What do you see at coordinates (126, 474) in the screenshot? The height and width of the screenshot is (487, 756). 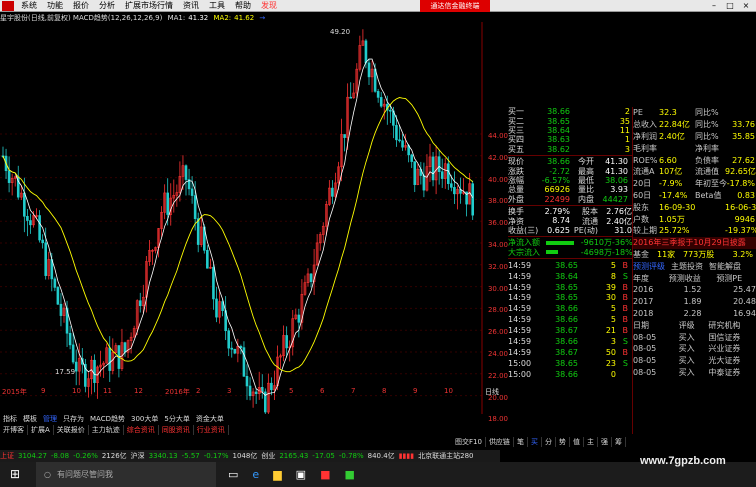 I see `taskbar-search: ○ 有问题尽管问我` at bounding box center [126, 474].